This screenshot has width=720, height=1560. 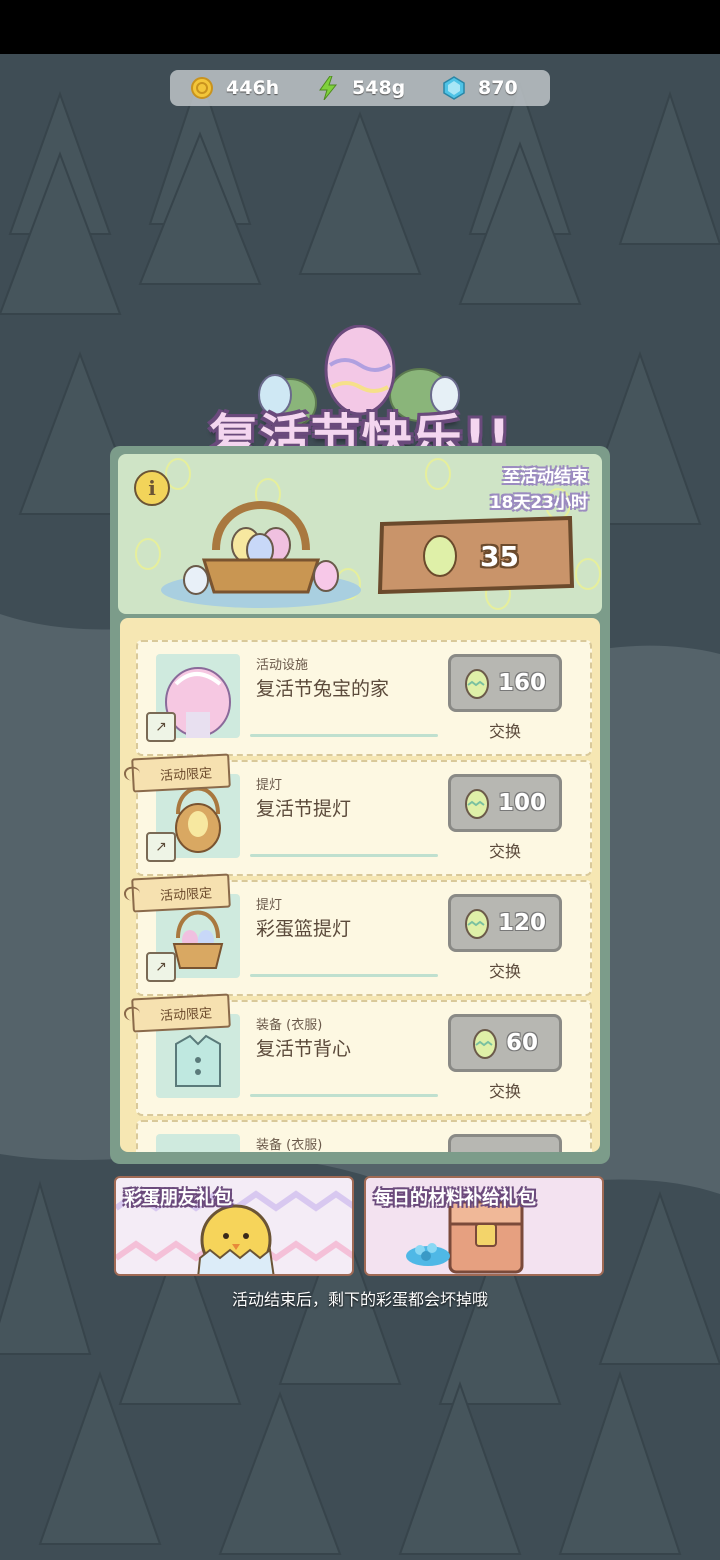 What do you see at coordinates (360, 27) in the screenshot?
I see `status-bar` at bounding box center [360, 27].